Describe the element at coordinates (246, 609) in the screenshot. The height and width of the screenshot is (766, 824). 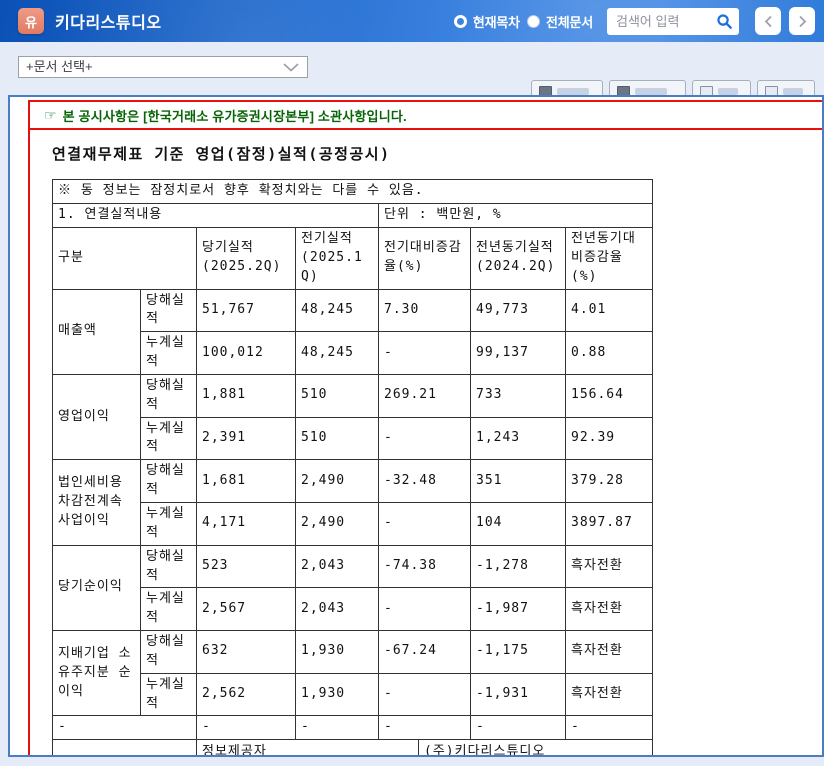
I see `value-cell: 2,567` at that location.